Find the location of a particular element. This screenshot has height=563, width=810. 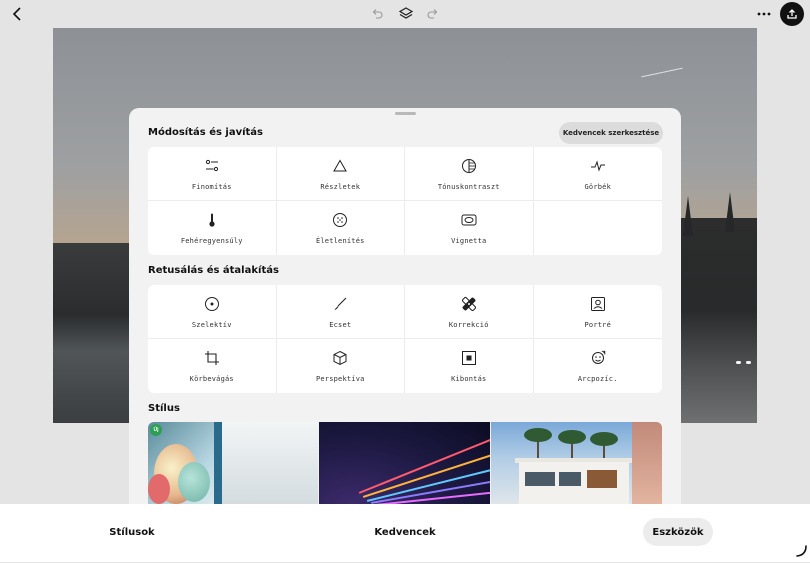

style-thumbnail-modern-house is located at coordinates (576, 463).